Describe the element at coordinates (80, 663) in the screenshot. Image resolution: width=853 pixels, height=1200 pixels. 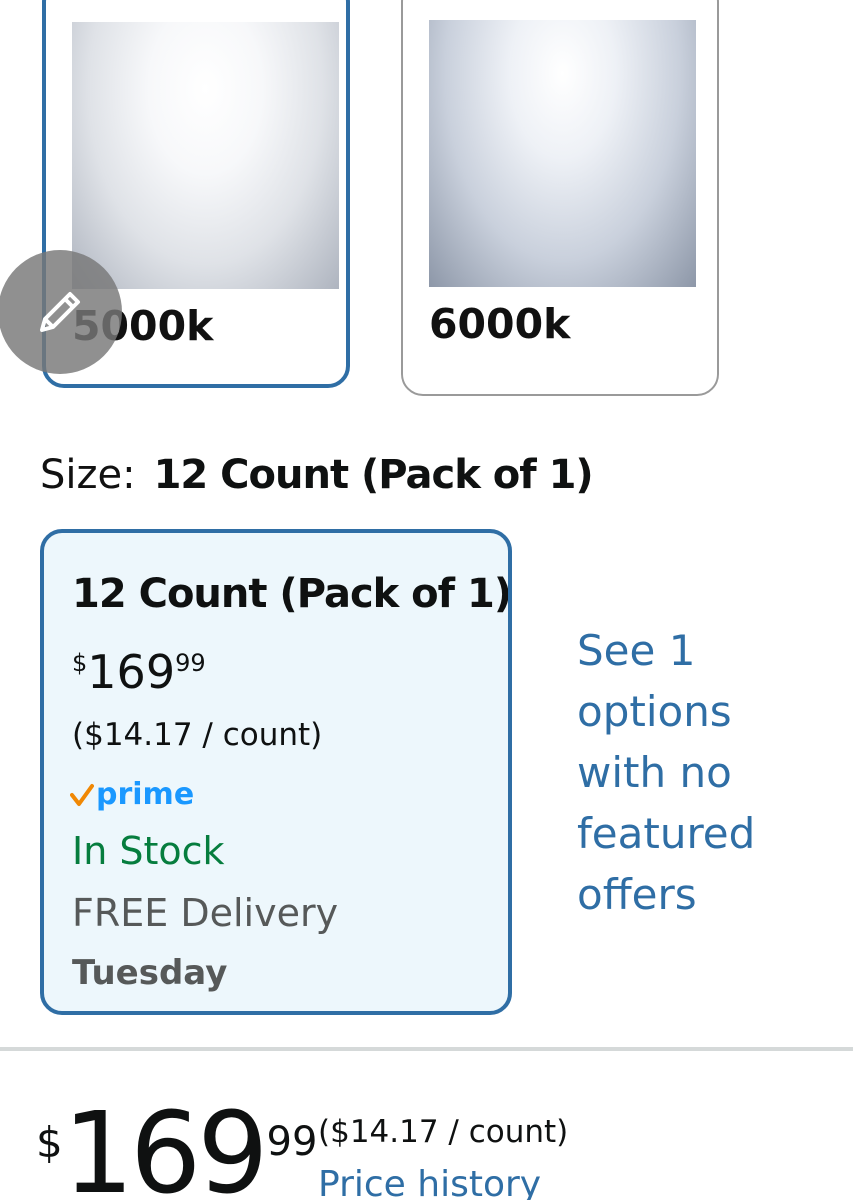
I see `price-currency: $` at that location.